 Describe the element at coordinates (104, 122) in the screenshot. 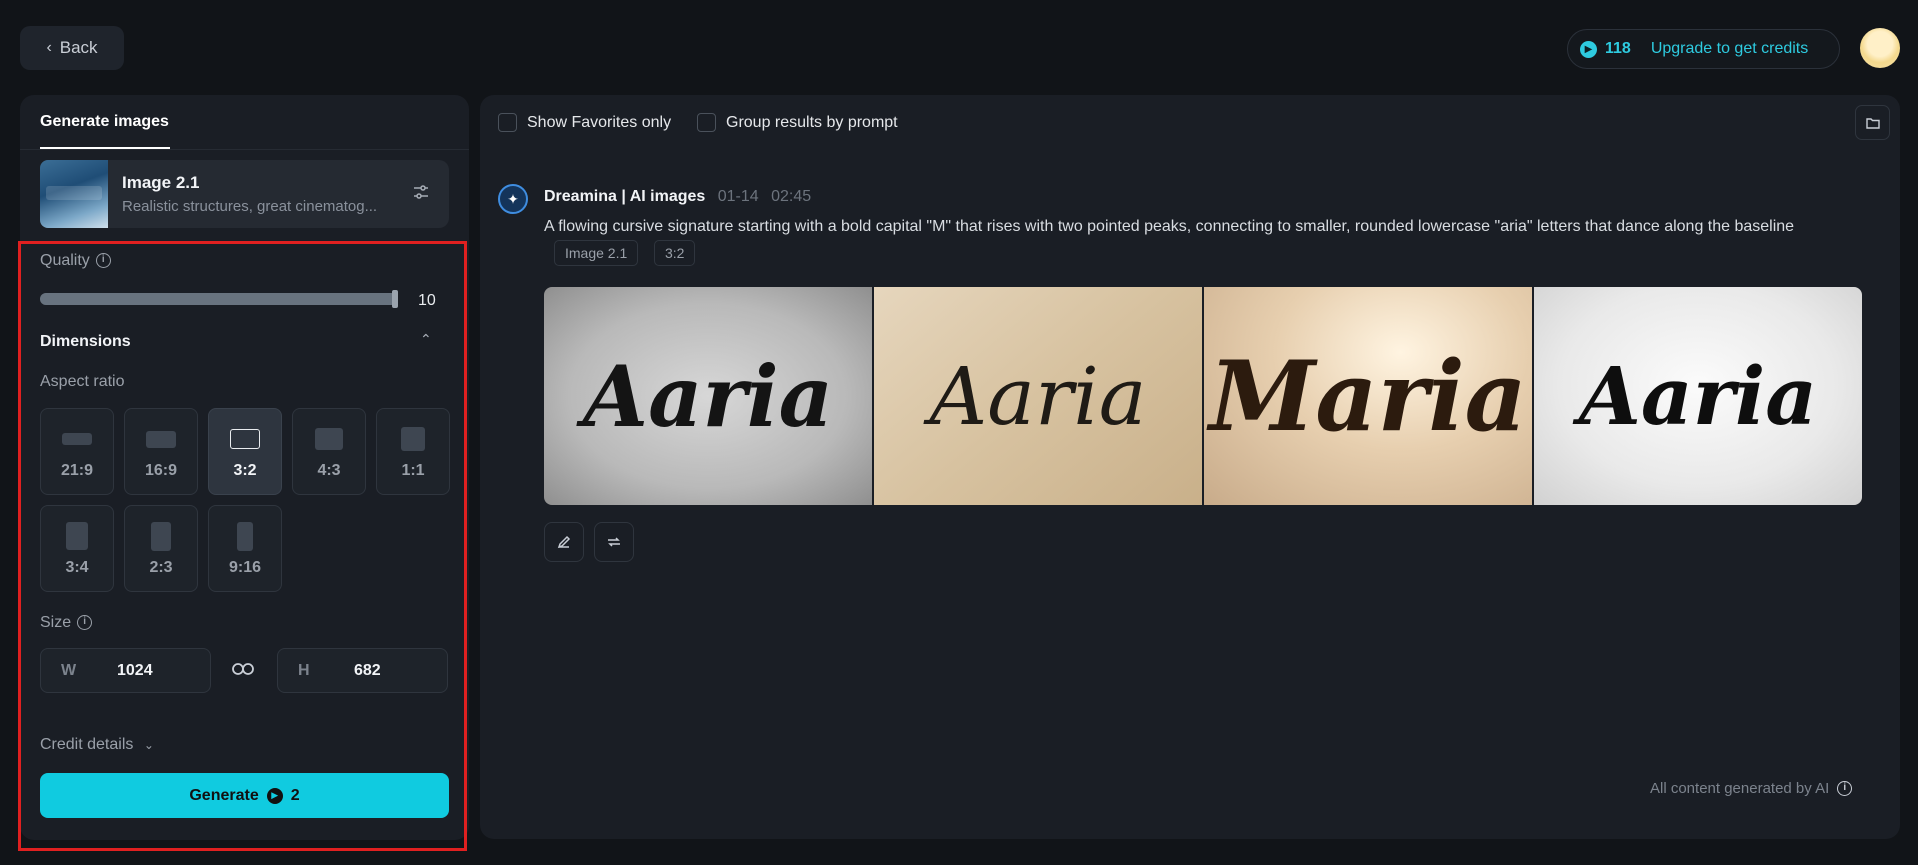

I see `tab-generate-images: Generate images` at that location.